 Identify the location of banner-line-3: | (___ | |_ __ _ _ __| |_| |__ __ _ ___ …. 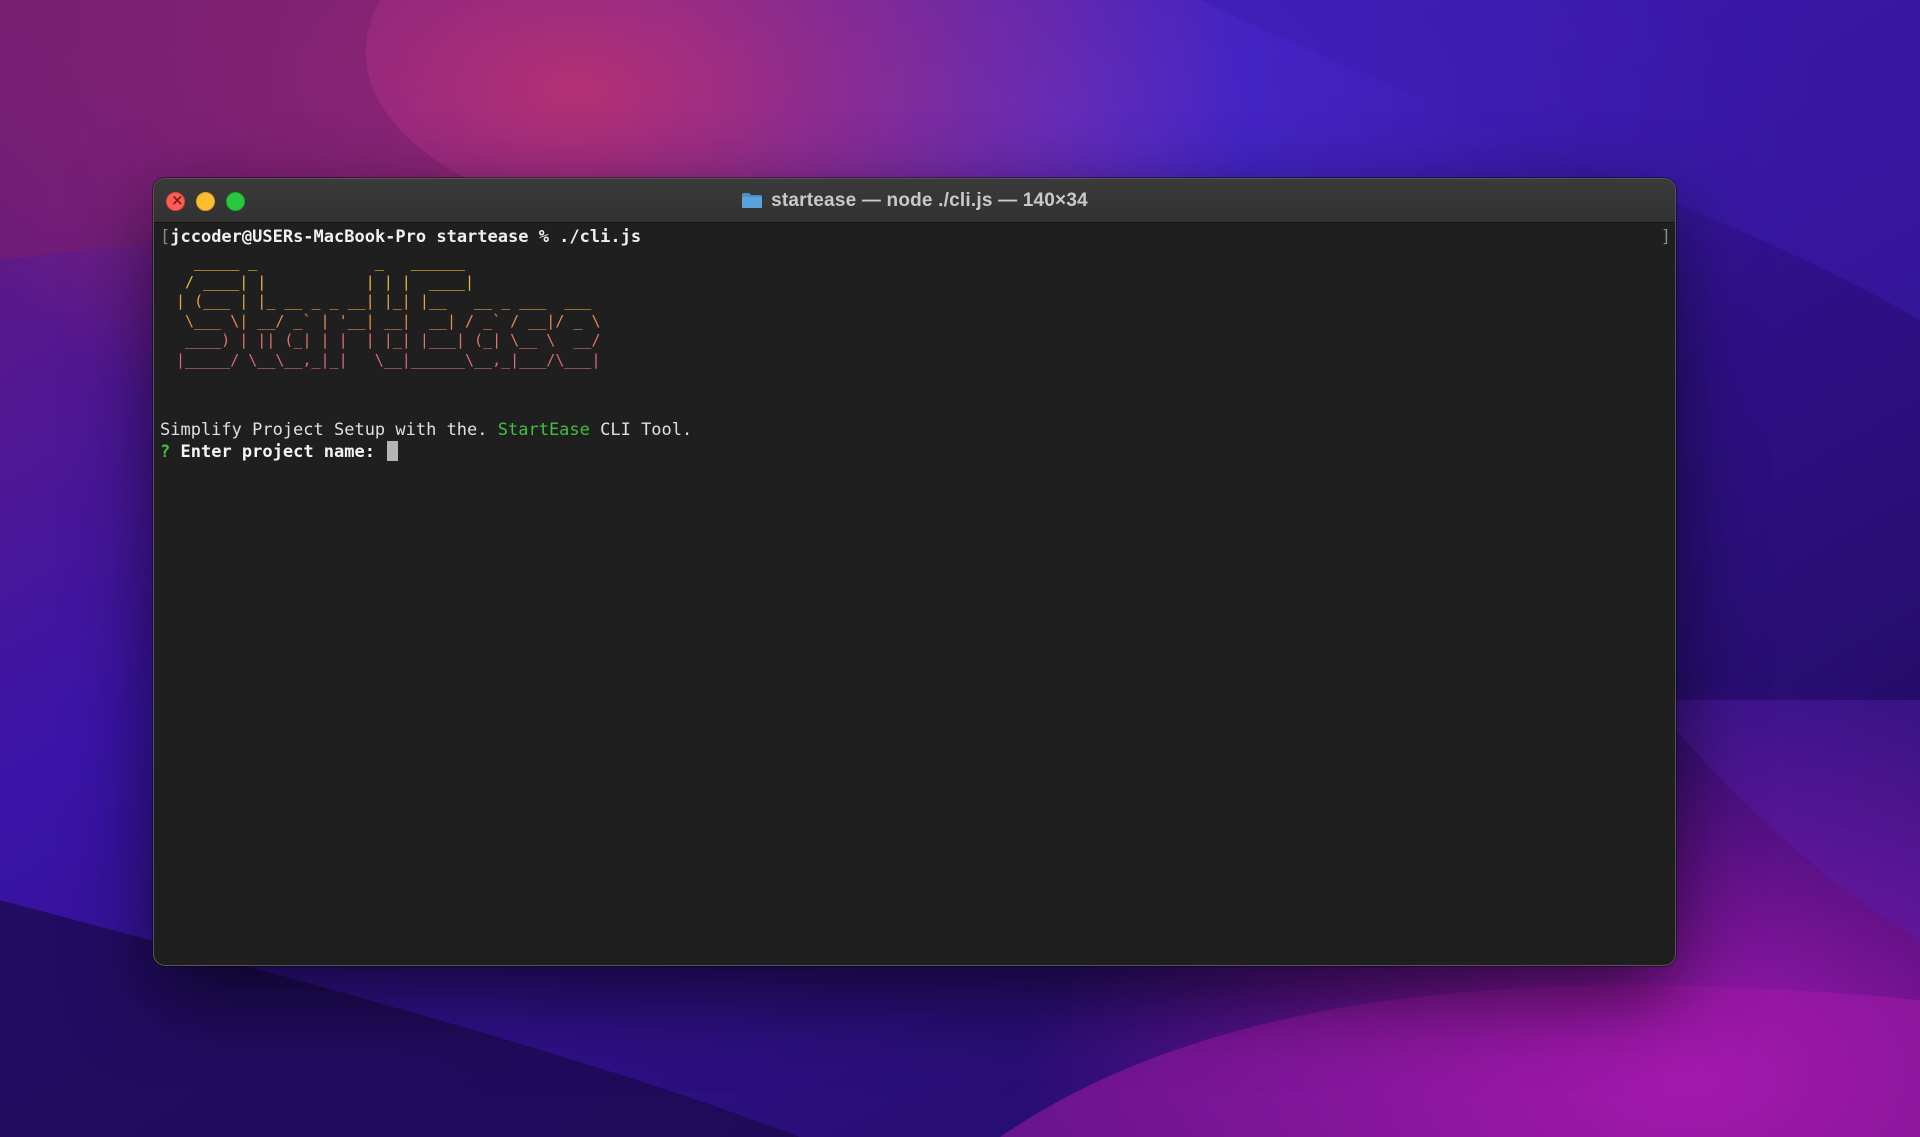
(379, 301).